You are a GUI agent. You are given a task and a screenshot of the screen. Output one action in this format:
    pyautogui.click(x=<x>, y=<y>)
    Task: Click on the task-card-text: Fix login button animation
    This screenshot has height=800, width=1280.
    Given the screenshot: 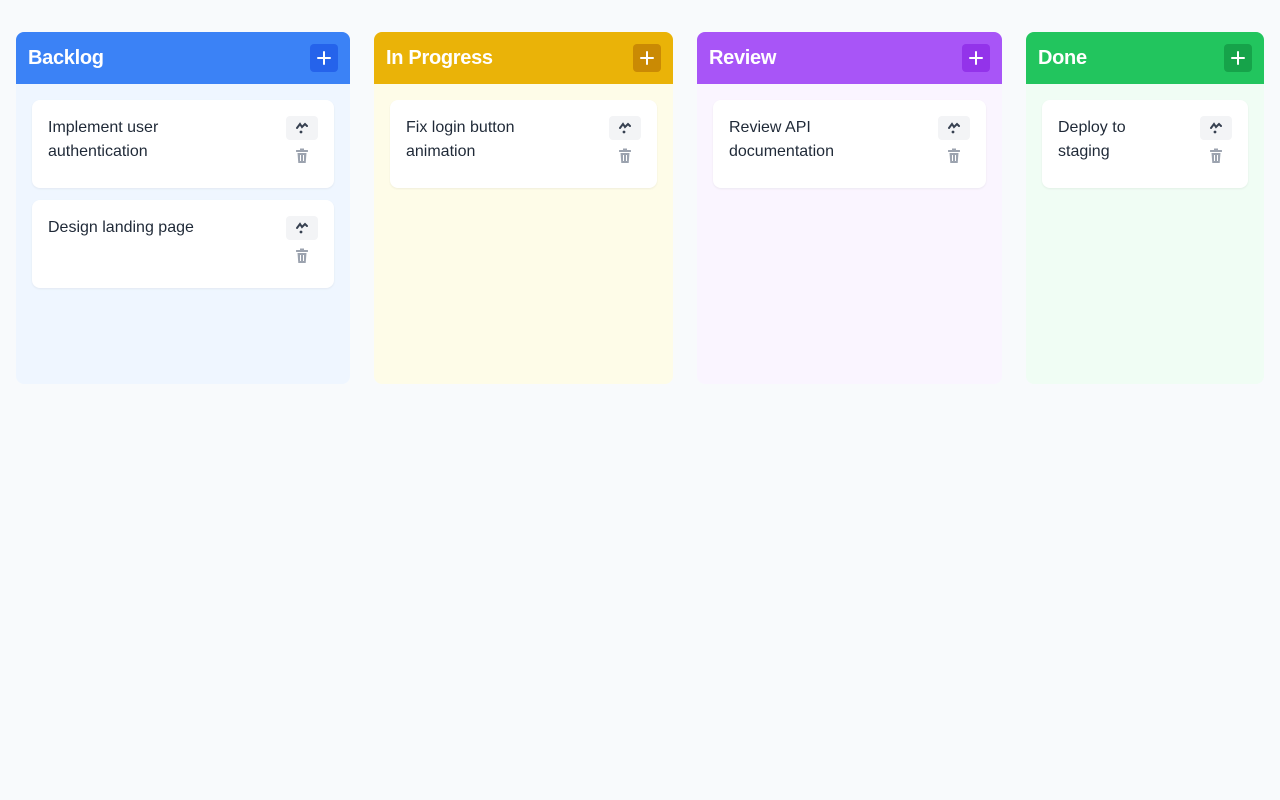 What is the action you would take?
    pyautogui.click(x=460, y=139)
    